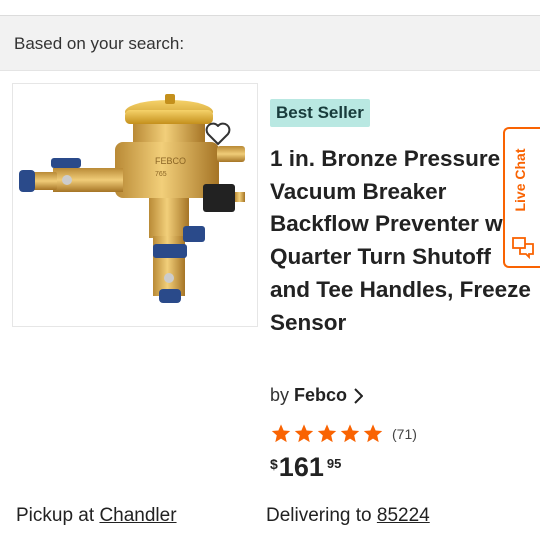 The width and height of the screenshot is (540, 540). I want to click on brand-name: Febco, so click(320, 395).